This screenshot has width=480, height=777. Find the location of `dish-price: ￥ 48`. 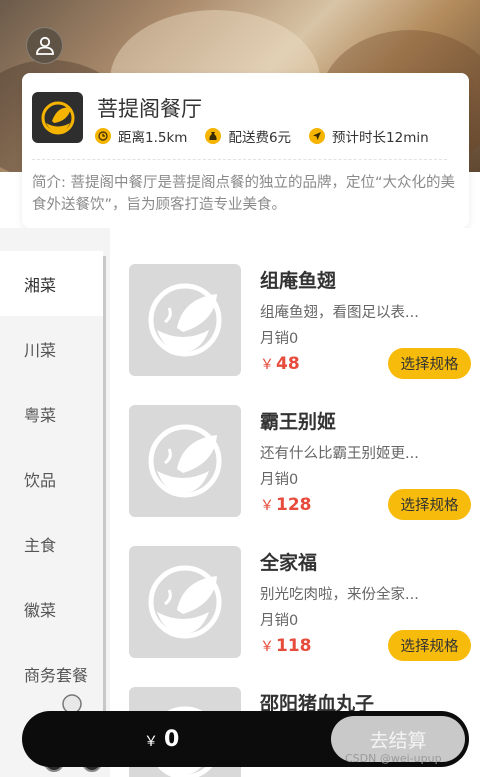

dish-price: ￥ 48 is located at coordinates (280, 364).